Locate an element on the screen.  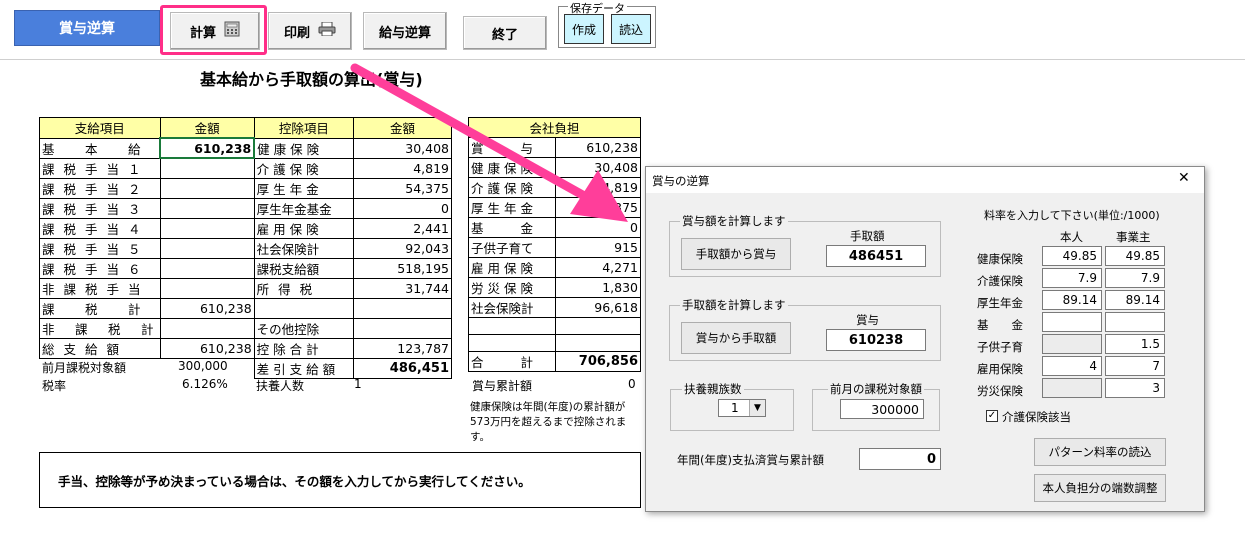
table-row: 賞 与 610,238 is located at coordinates (555, 147).